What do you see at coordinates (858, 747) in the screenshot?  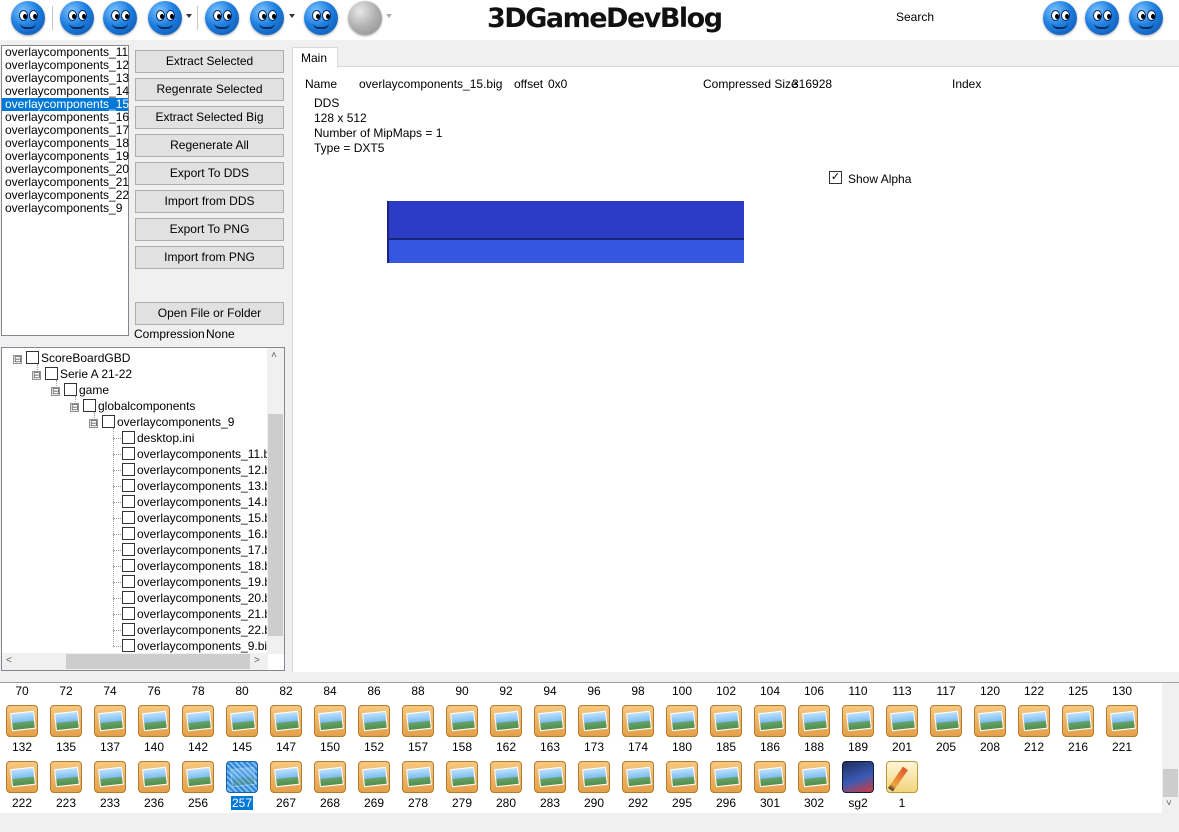 I see `thumbnail-label: 189` at bounding box center [858, 747].